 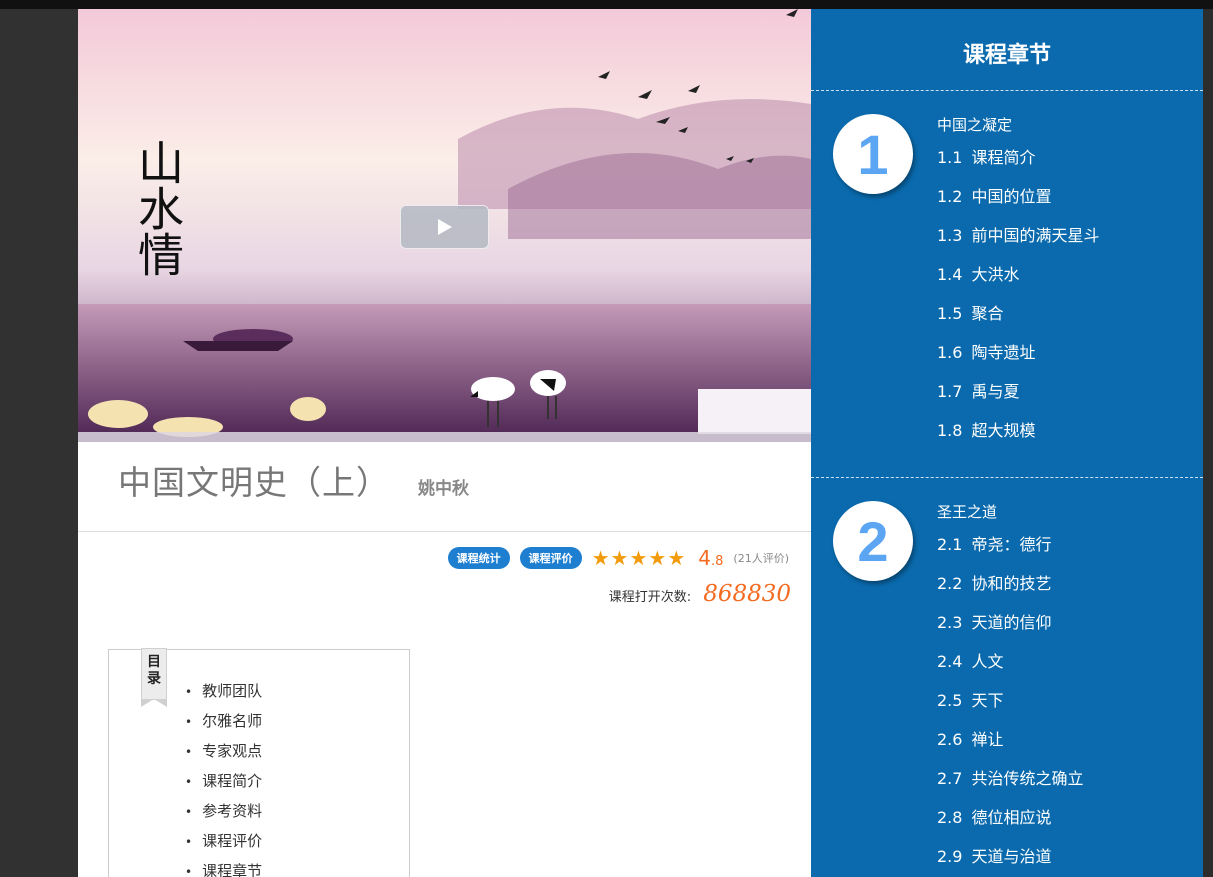 I want to click on lesson-title: 共治传统之确立, so click(x=1027, y=778).